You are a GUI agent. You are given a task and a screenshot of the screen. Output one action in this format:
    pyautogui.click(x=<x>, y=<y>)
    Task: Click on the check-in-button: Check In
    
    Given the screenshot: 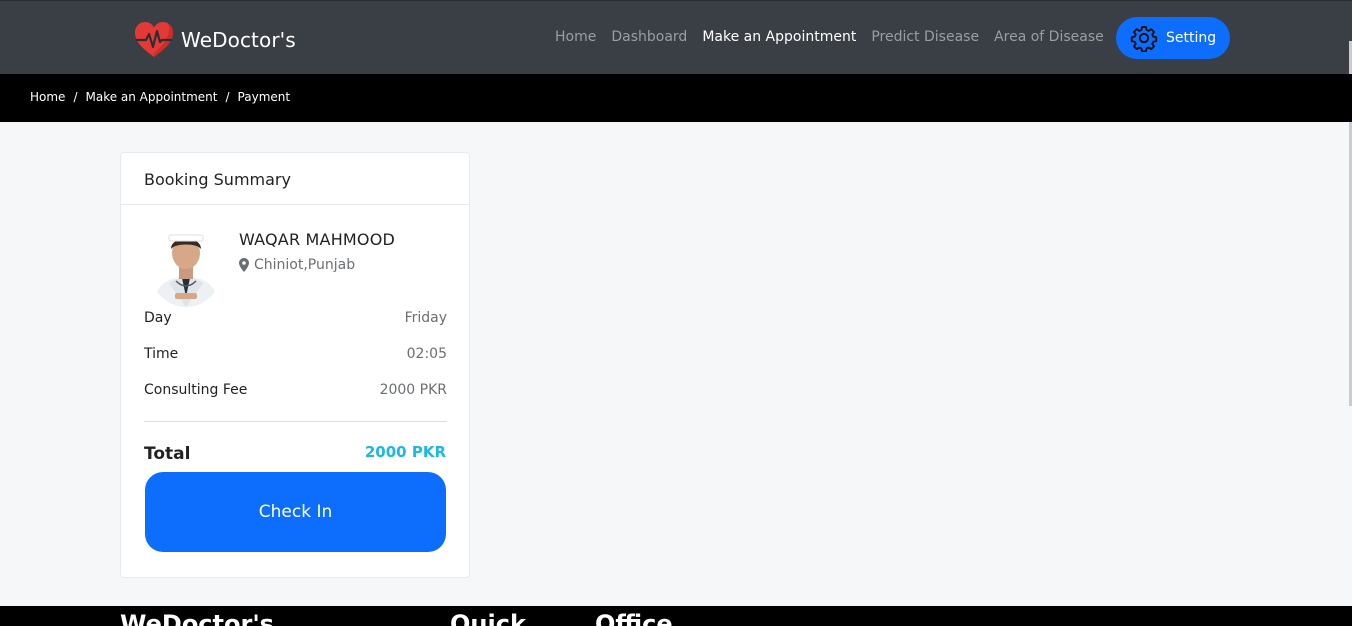 What is the action you would take?
    pyautogui.click(x=295, y=512)
    